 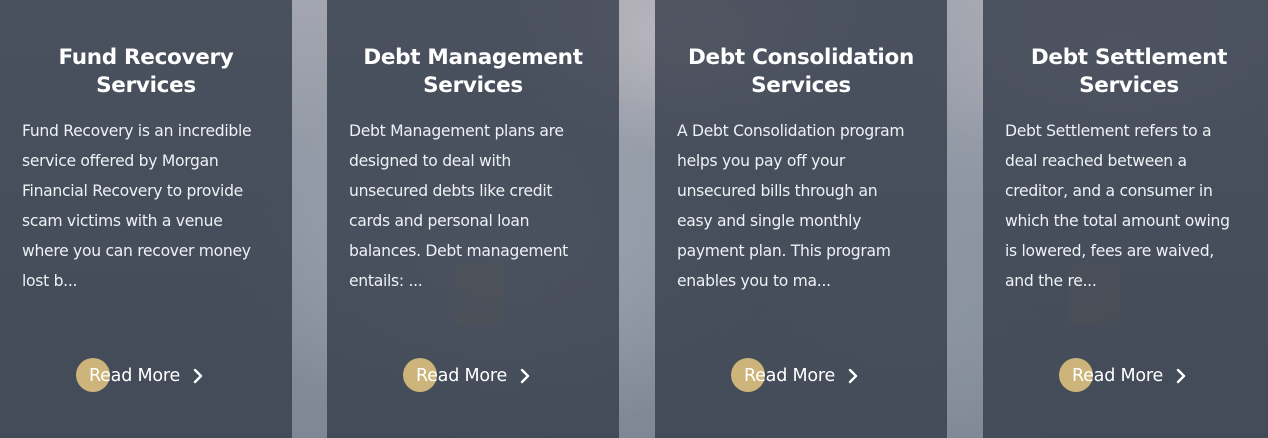 What do you see at coordinates (473, 71) in the screenshot?
I see `card-title: Debt Management Services` at bounding box center [473, 71].